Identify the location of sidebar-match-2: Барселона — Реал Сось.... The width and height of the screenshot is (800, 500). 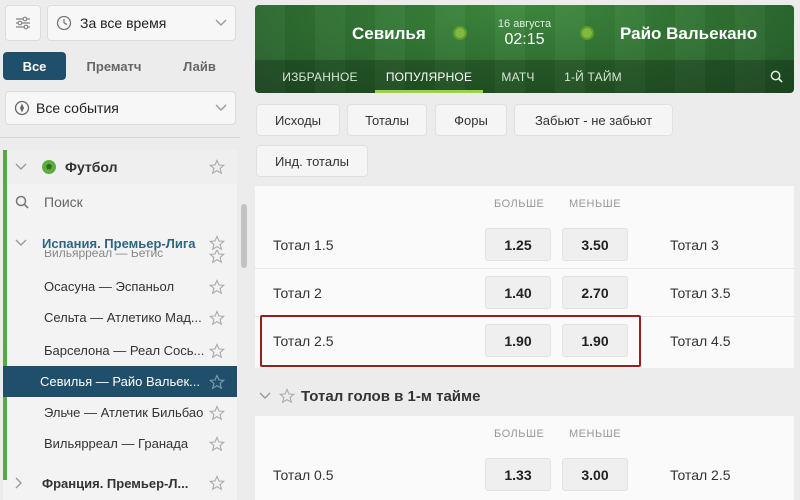
(122, 350).